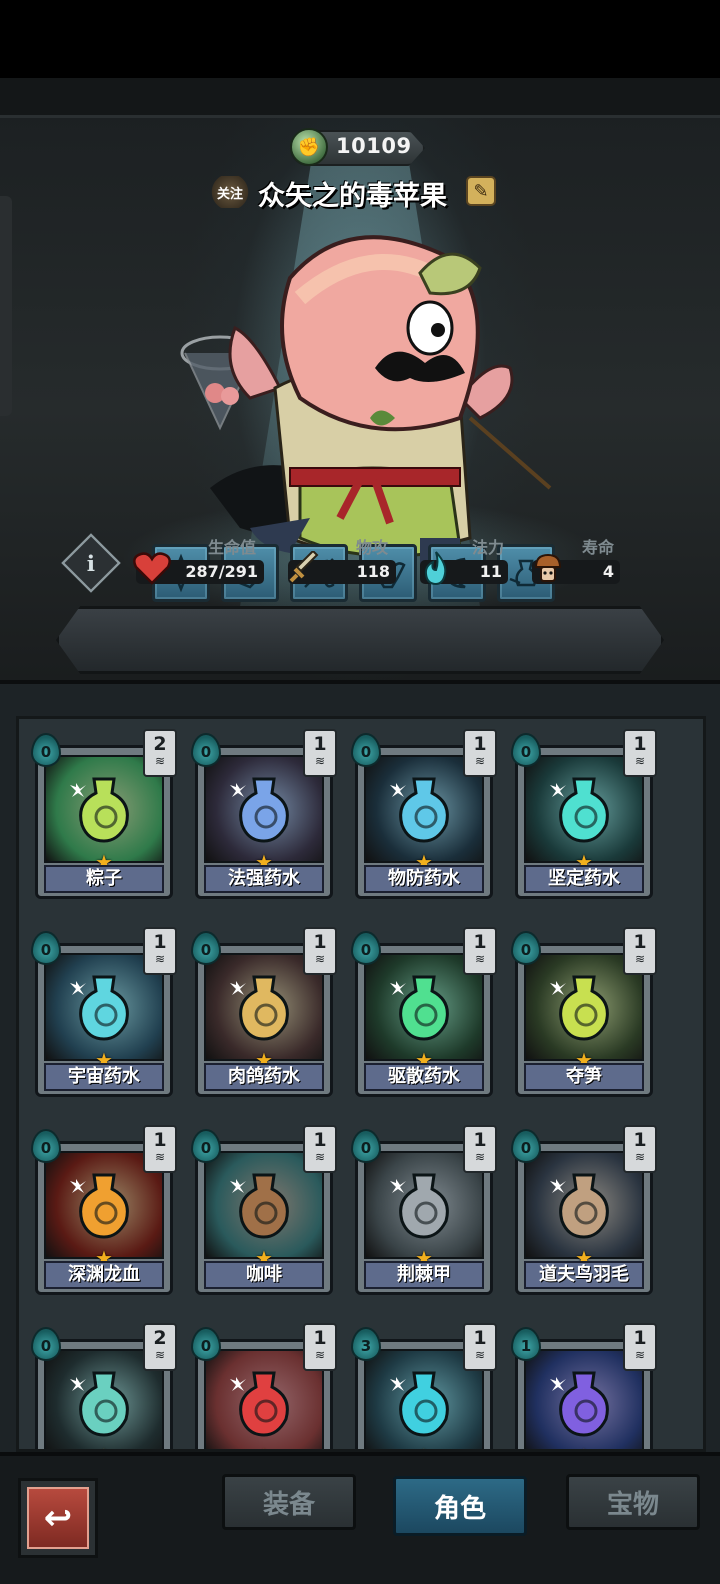 Image resolution: width=720 pixels, height=1584 pixels. I want to click on item-name: 宇宙药水, so click(104, 1077).